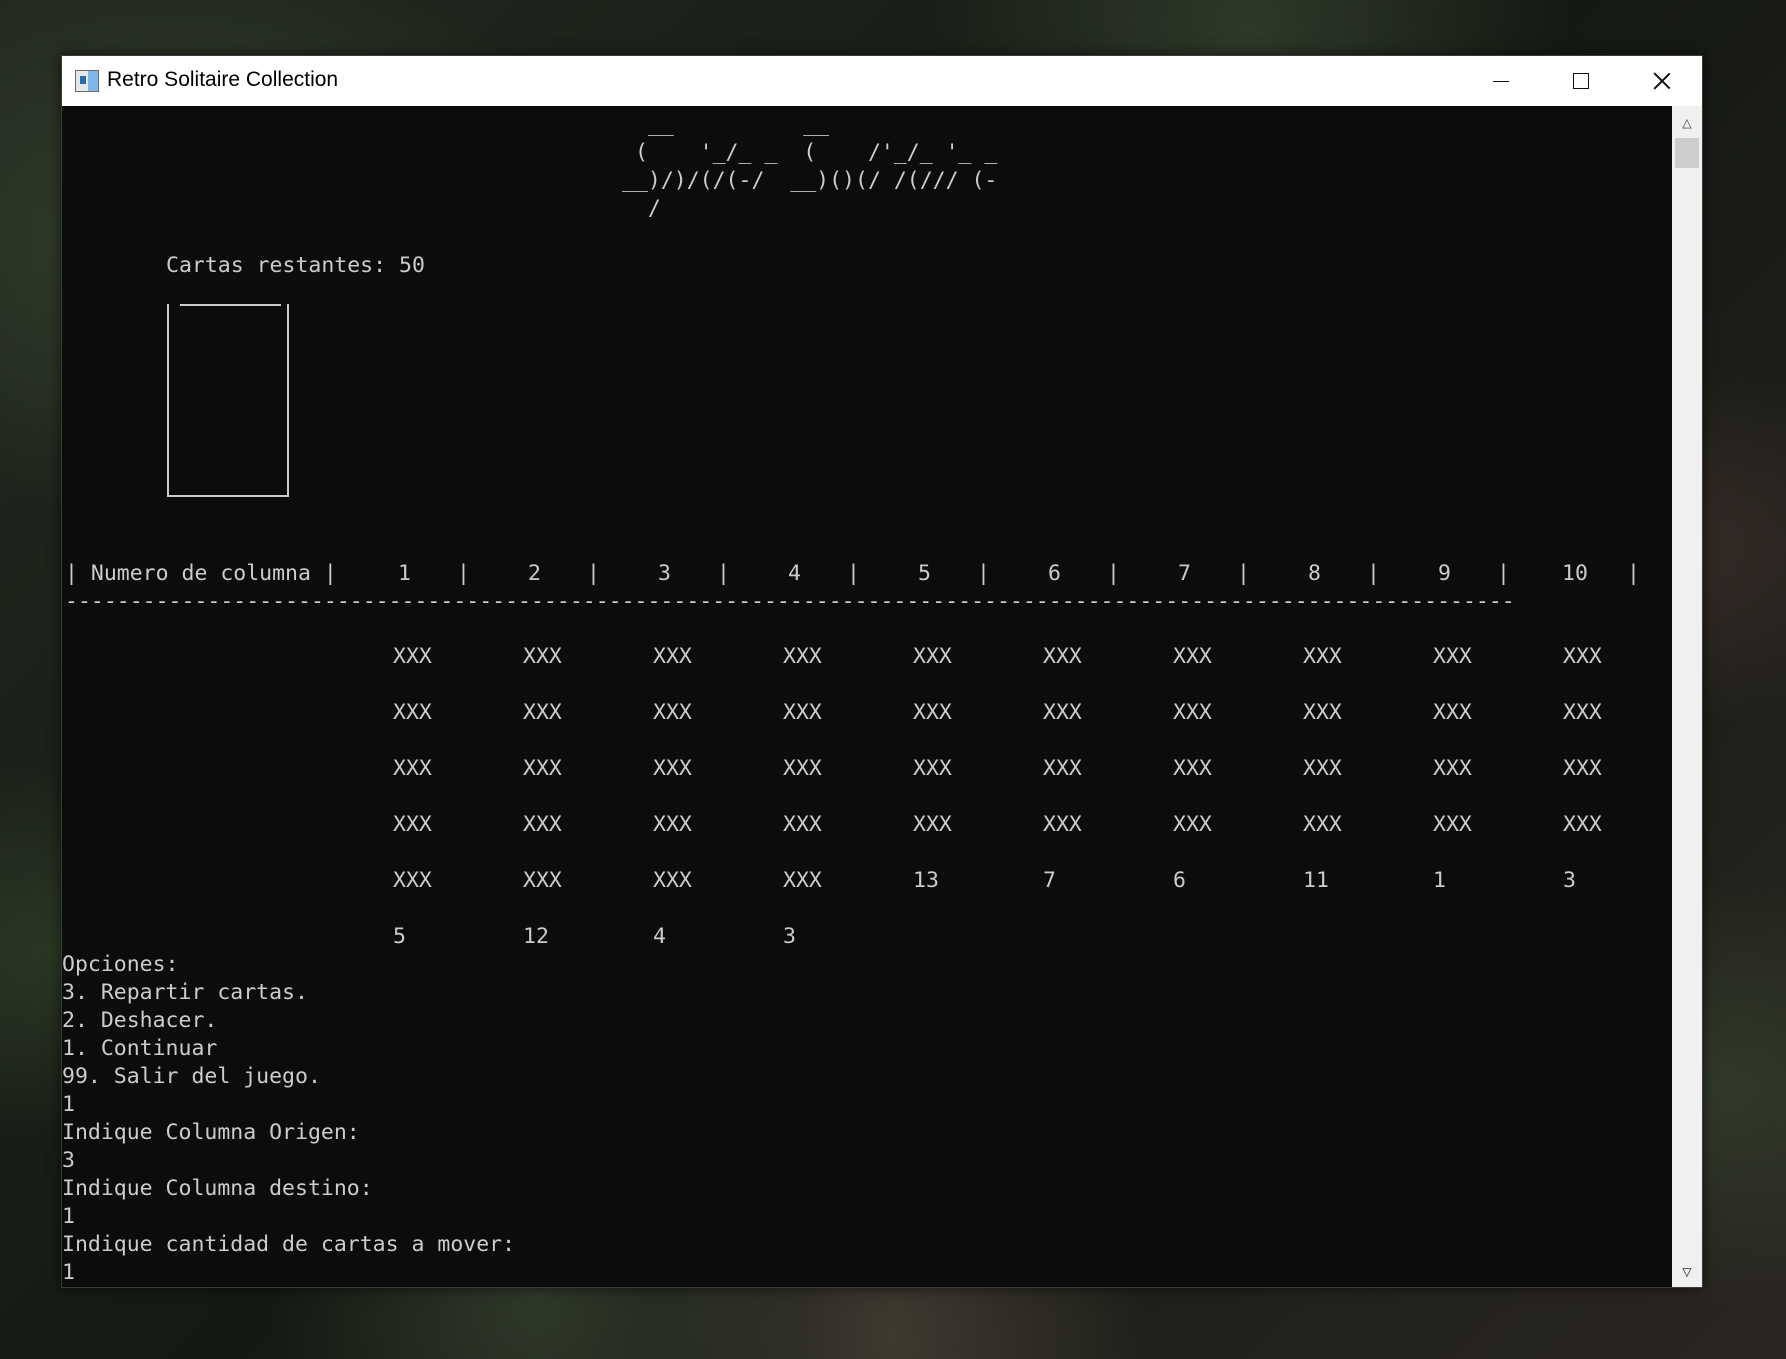 Image resolution: width=1786 pixels, height=1359 pixels. What do you see at coordinates (120, 964) in the screenshot?
I see `console-line: Opciones:` at bounding box center [120, 964].